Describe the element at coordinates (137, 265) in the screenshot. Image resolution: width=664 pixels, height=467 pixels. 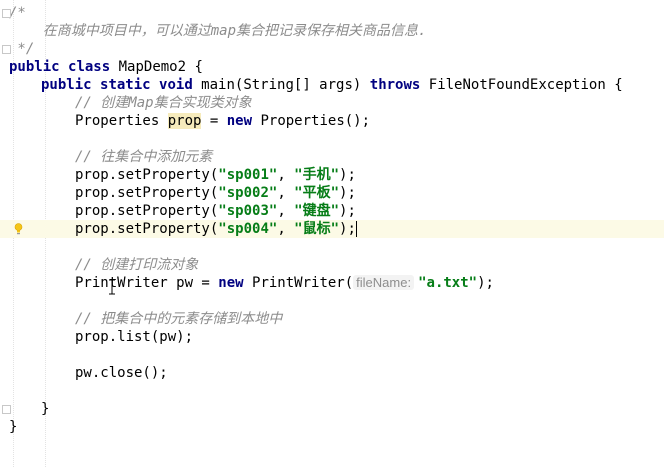
I see `comment-line: // 创建打印流对象` at that location.